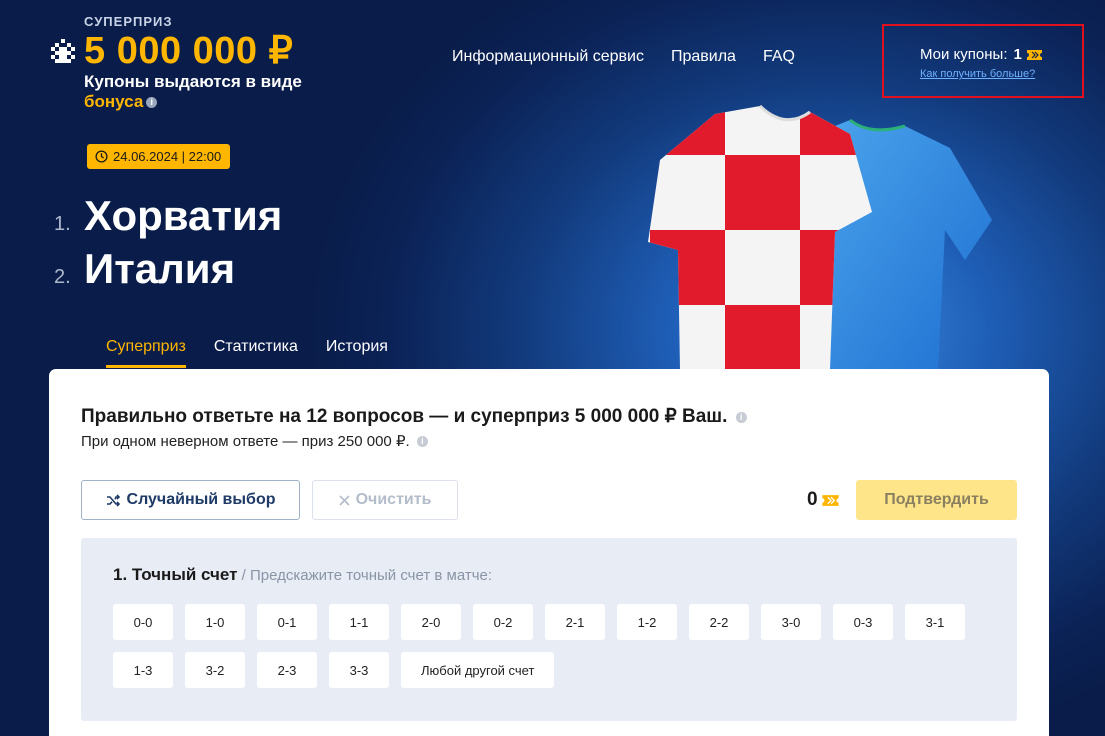 The width and height of the screenshot is (1105, 736). I want to click on clear-button: Очистить, so click(385, 500).